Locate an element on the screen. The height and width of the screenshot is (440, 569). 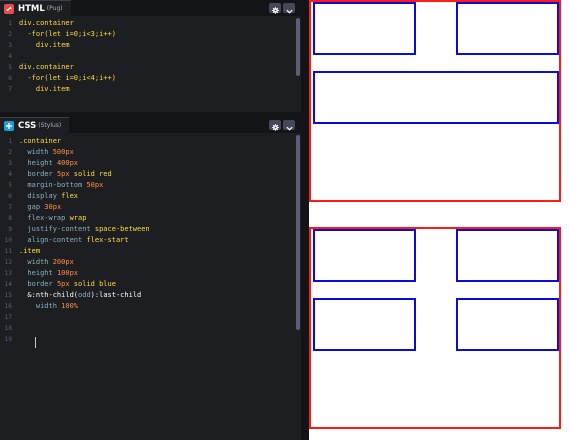
code-token: wrap is located at coordinates (78, 218).